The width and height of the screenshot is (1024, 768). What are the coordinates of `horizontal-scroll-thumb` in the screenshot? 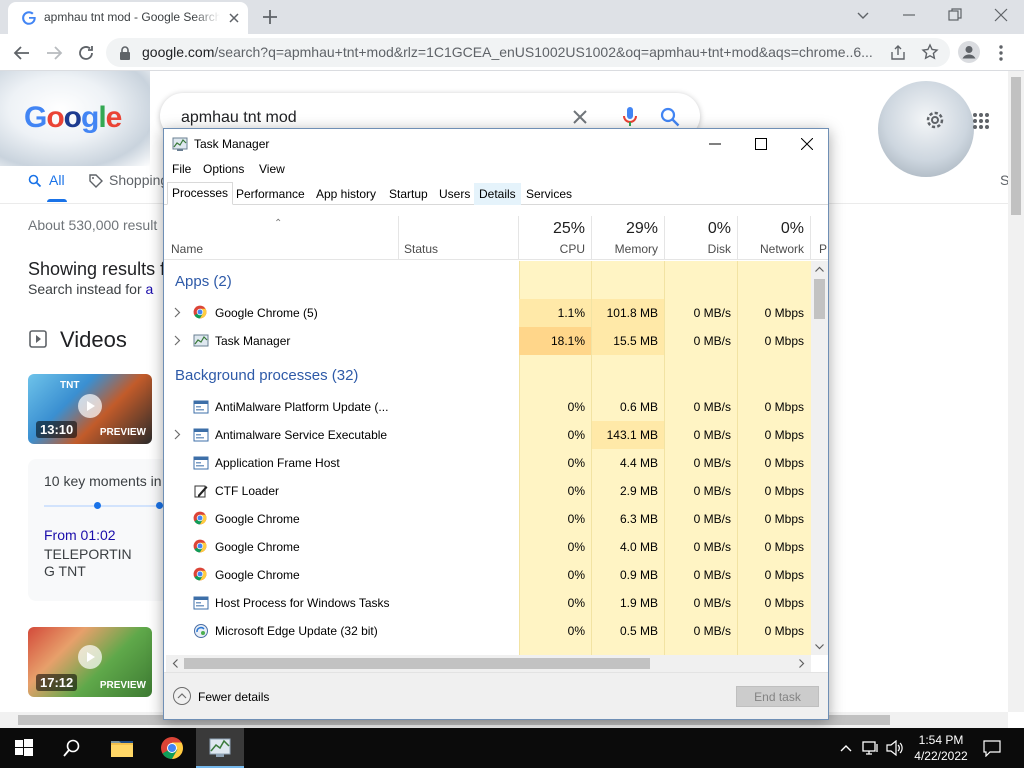 It's located at (417, 663).